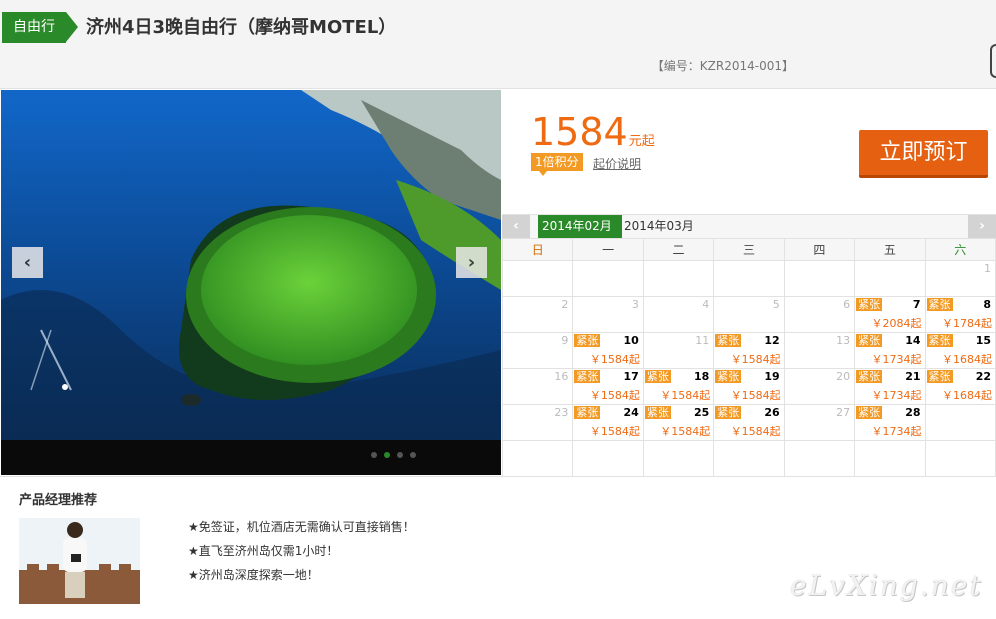 Image resolution: width=996 pixels, height=619 pixels. What do you see at coordinates (608, 249) in the screenshot?
I see `weekday-mon: 一` at bounding box center [608, 249].